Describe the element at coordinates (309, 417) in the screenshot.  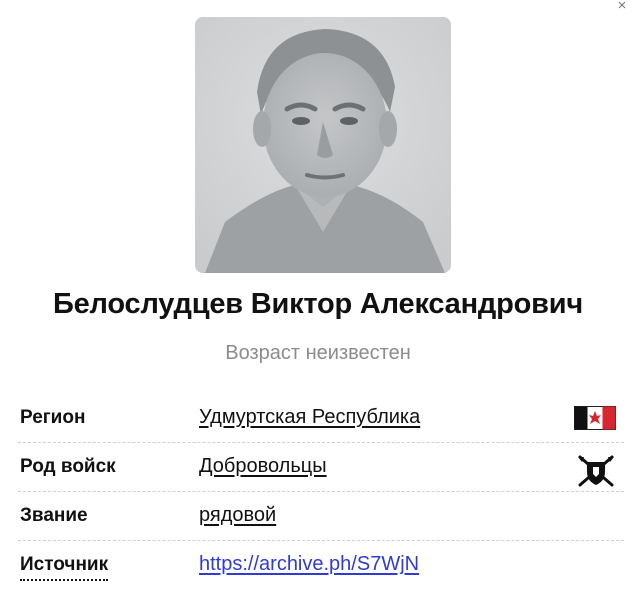
I see `region-link: Удмуртская Республика` at that location.